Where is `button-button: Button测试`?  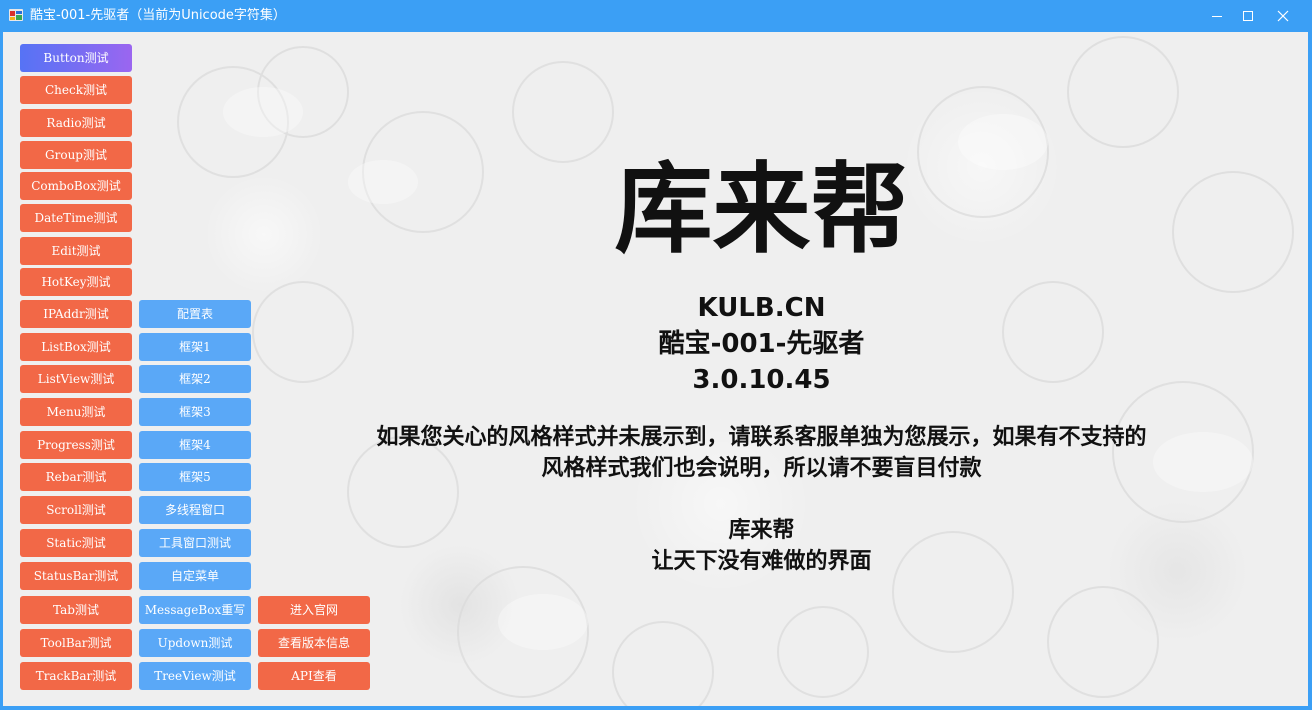
button-button: Button测试 is located at coordinates (76, 58).